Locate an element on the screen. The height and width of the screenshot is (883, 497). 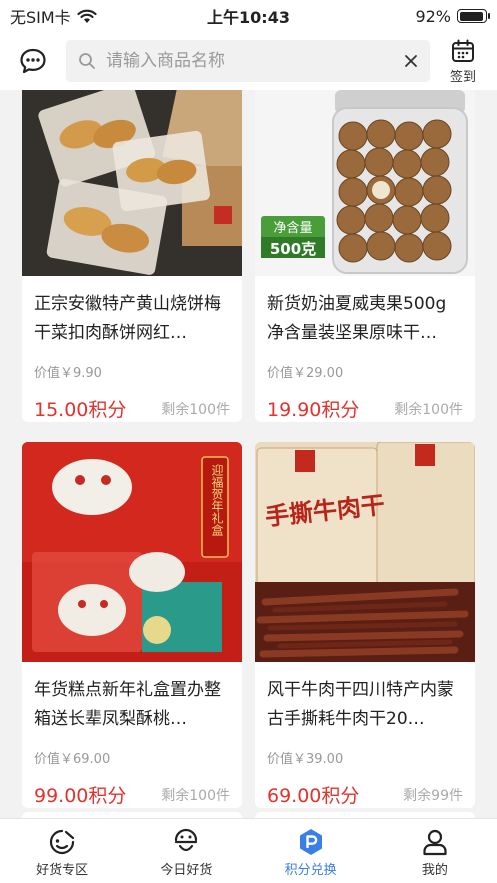
goods-icon is located at coordinates (62, 842).